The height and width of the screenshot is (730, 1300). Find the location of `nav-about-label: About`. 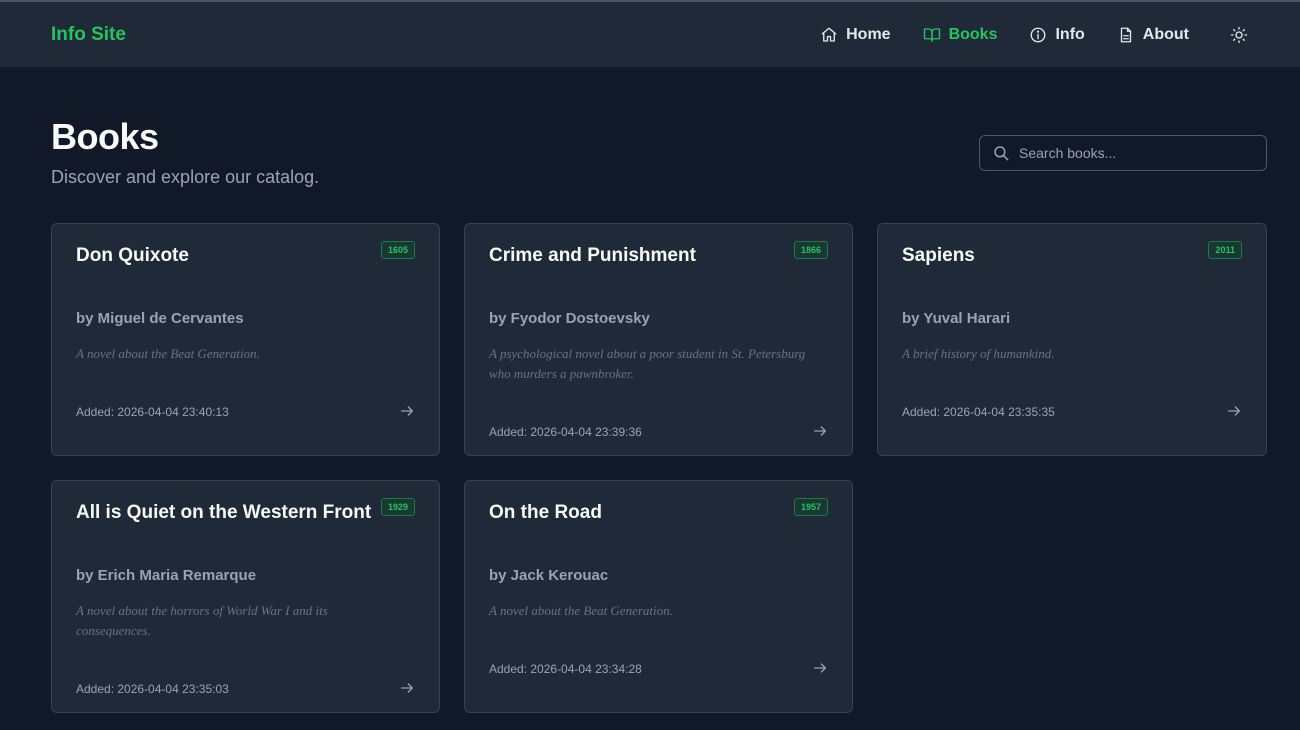

nav-about-label: About is located at coordinates (1165, 34).